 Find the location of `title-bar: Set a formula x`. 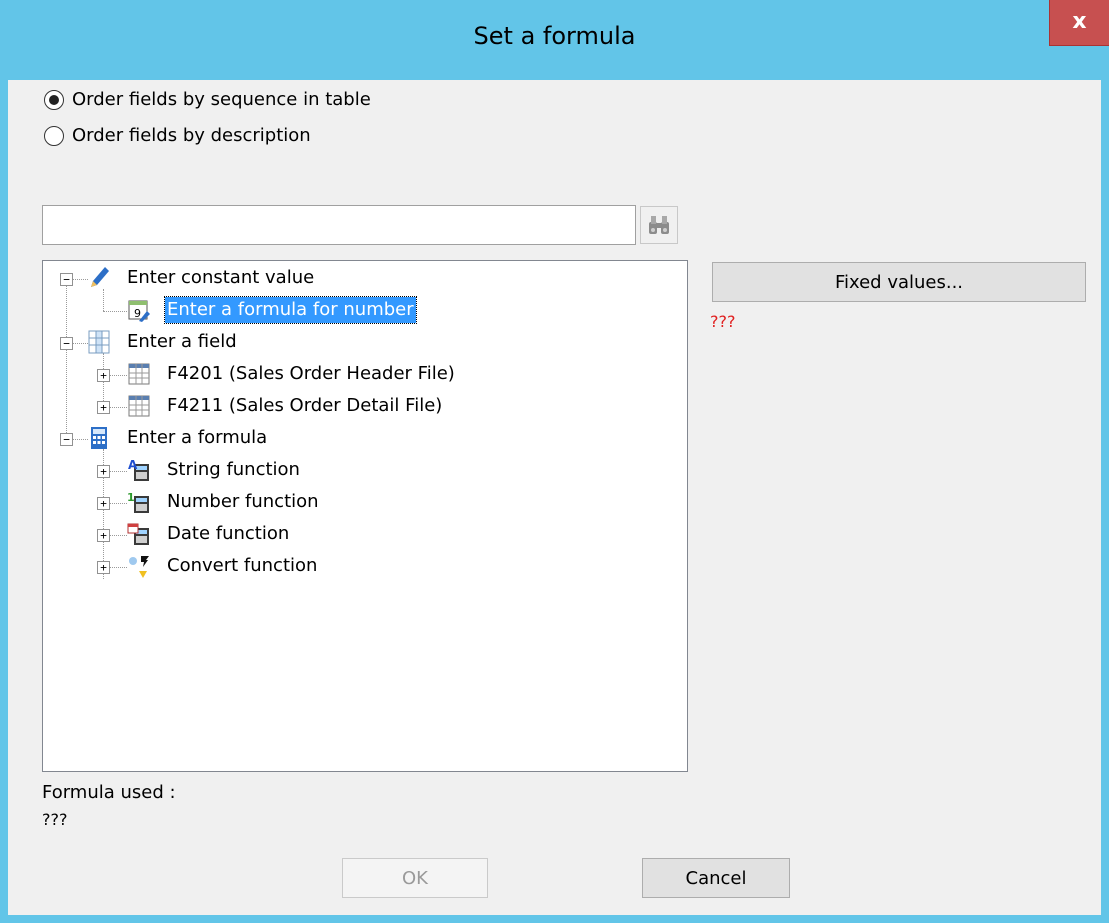

title-bar: Set a formula x is located at coordinates (554, 40).